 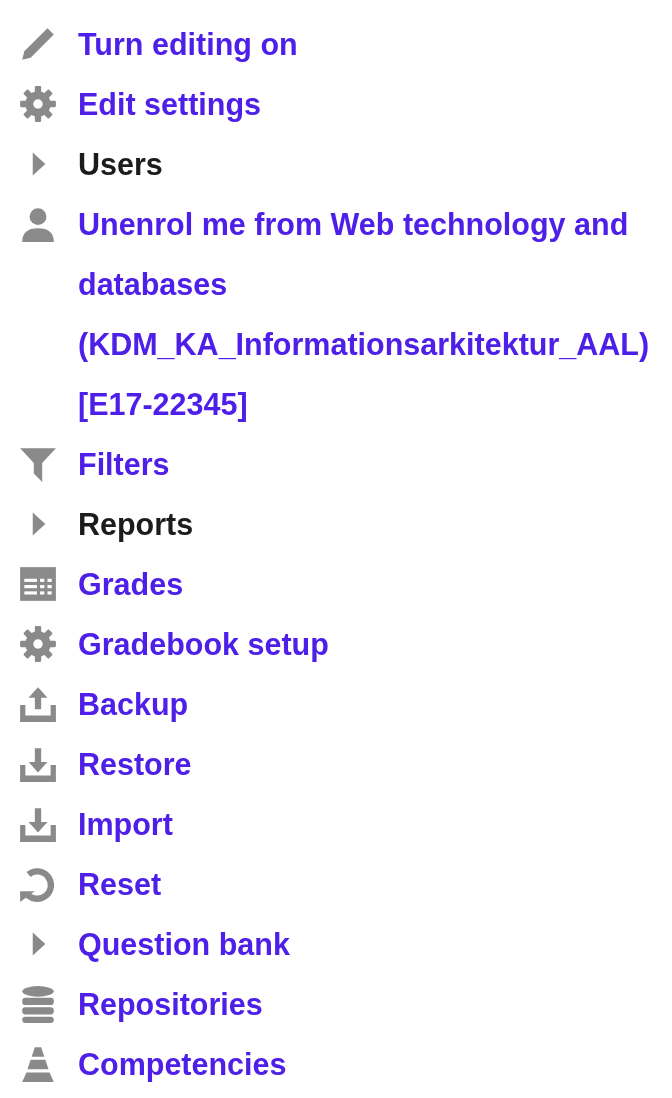 I want to click on menu-link: Filters, so click(x=124, y=464).